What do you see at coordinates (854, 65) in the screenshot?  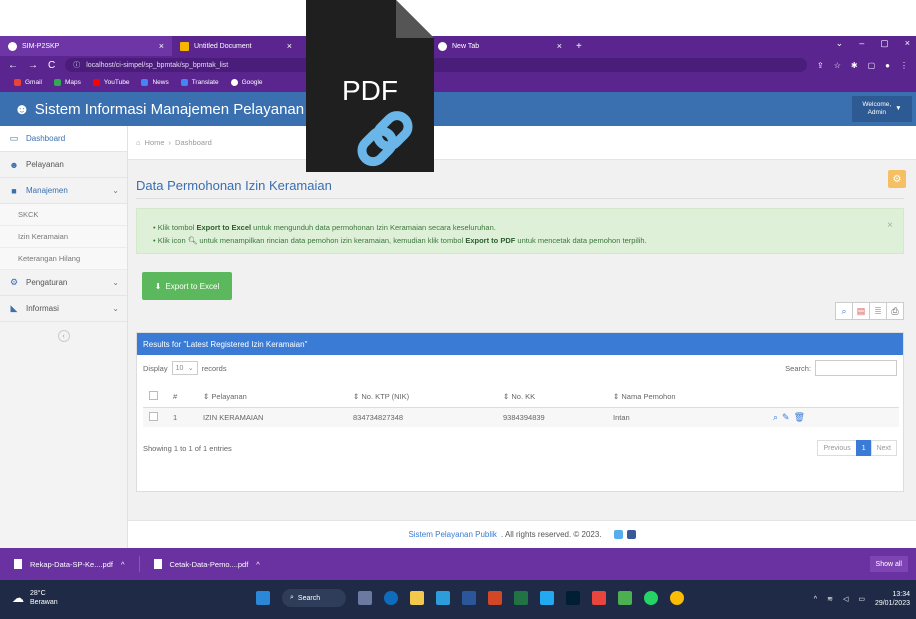 I see `extensions-icon: ✱` at bounding box center [854, 65].